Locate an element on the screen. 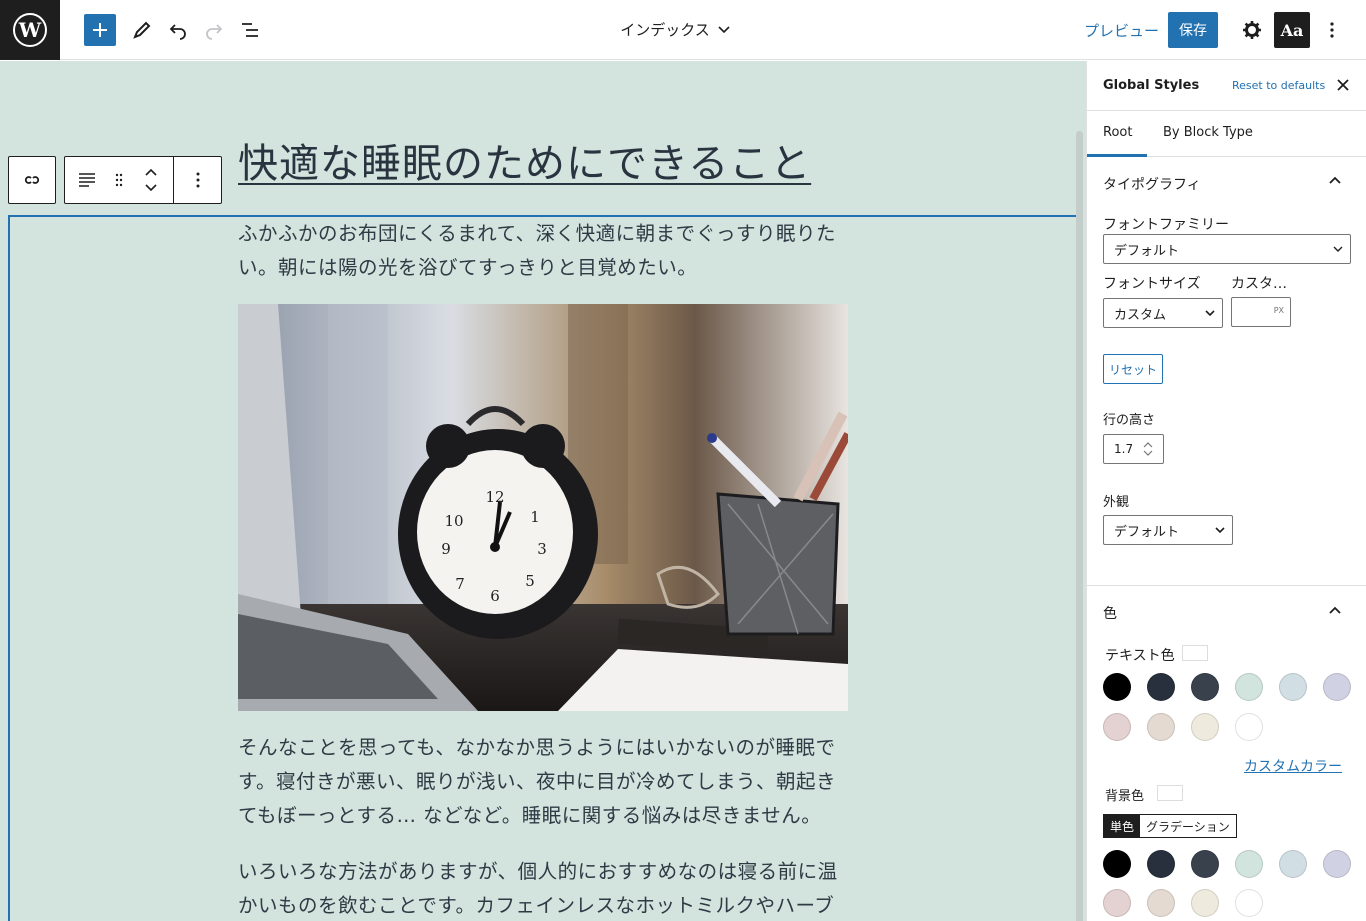  global-styles-button: Aa is located at coordinates (1292, 30).